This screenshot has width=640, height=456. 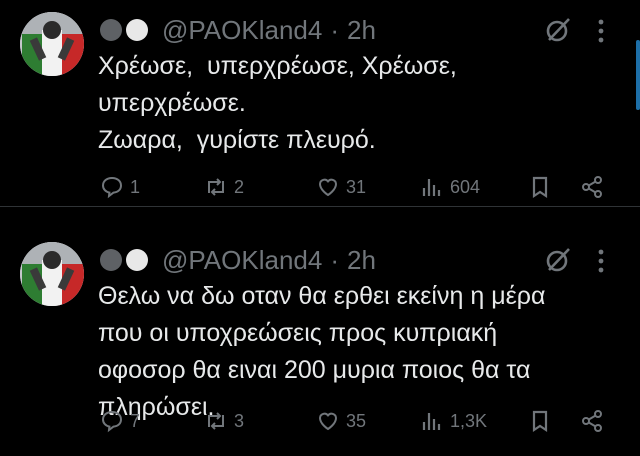 I want to click on repost-count: 2, so click(x=239, y=186).